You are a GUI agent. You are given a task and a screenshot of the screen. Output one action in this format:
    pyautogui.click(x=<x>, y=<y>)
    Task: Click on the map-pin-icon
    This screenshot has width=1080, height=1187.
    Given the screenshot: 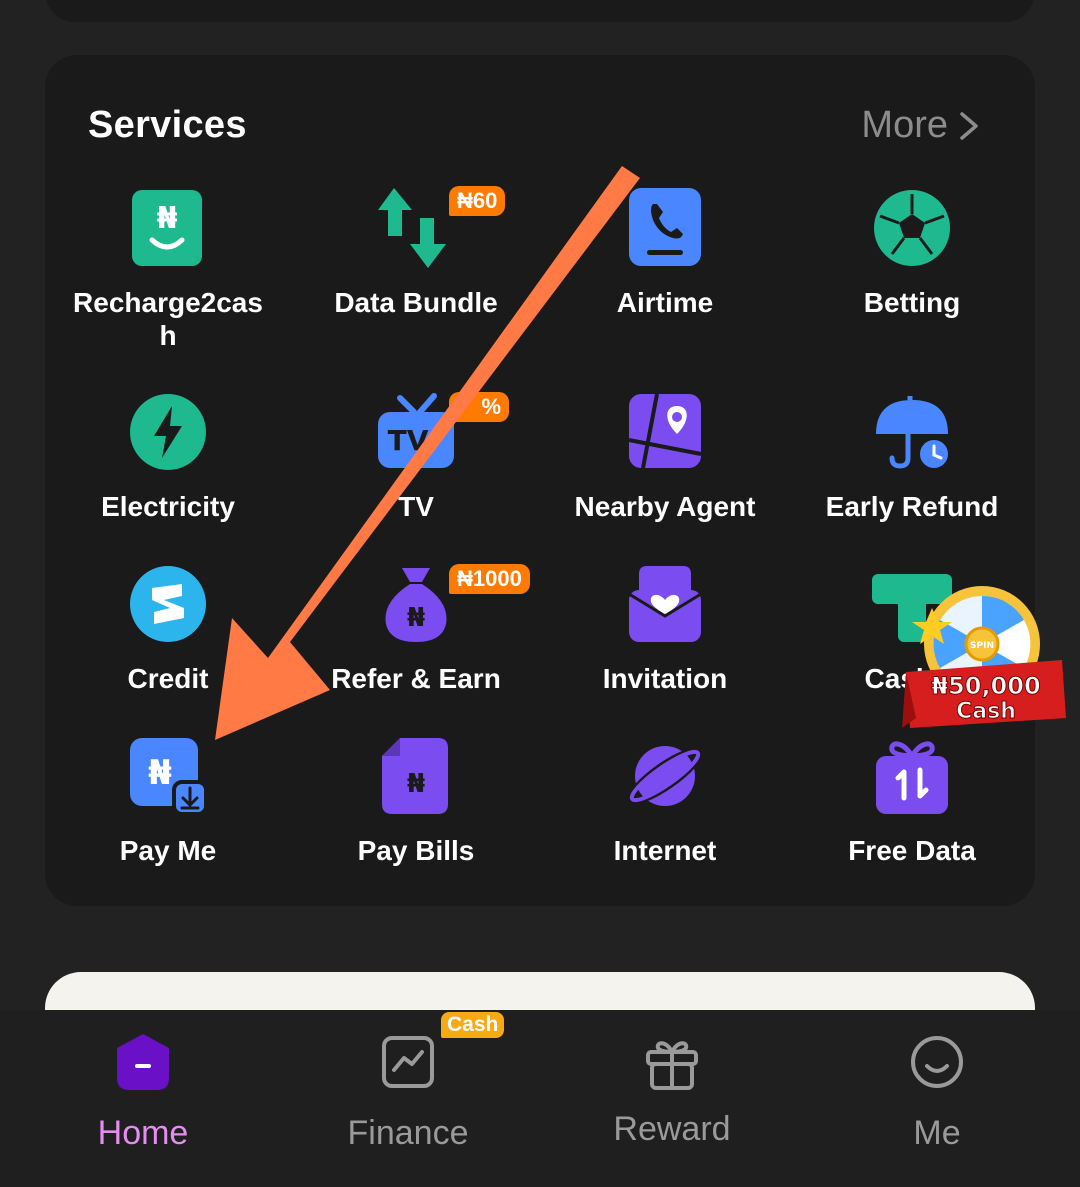 What is the action you would take?
    pyautogui.click(x=665, y=431)
    